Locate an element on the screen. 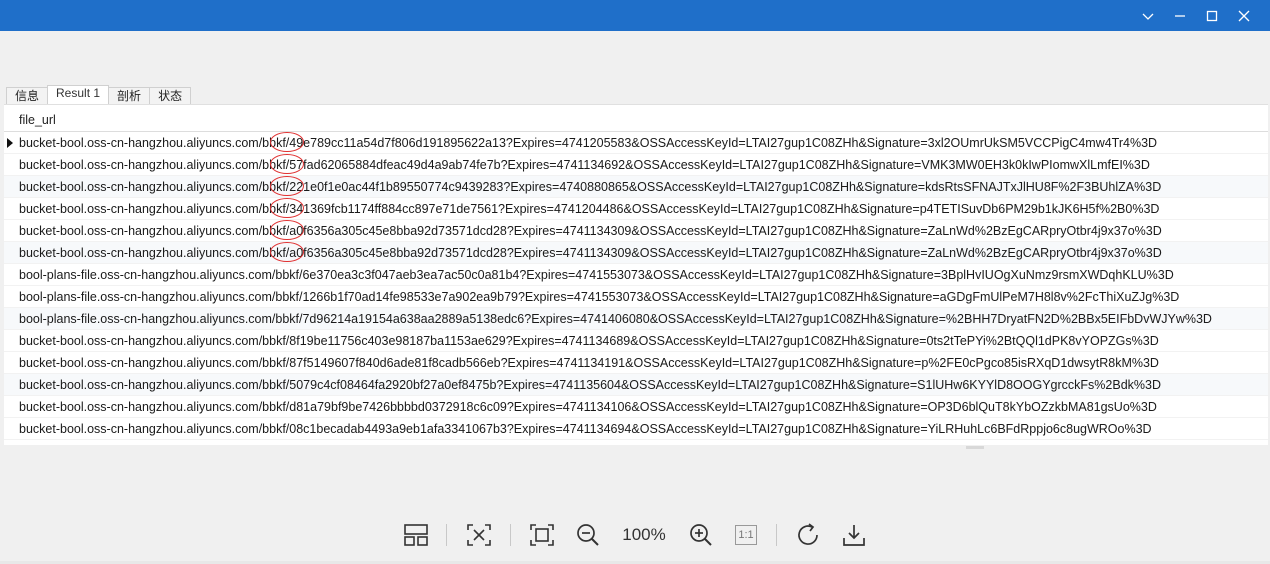  result-tabs: 信息 Result 1 剖析 状态 is located at coordinates (99, 94).